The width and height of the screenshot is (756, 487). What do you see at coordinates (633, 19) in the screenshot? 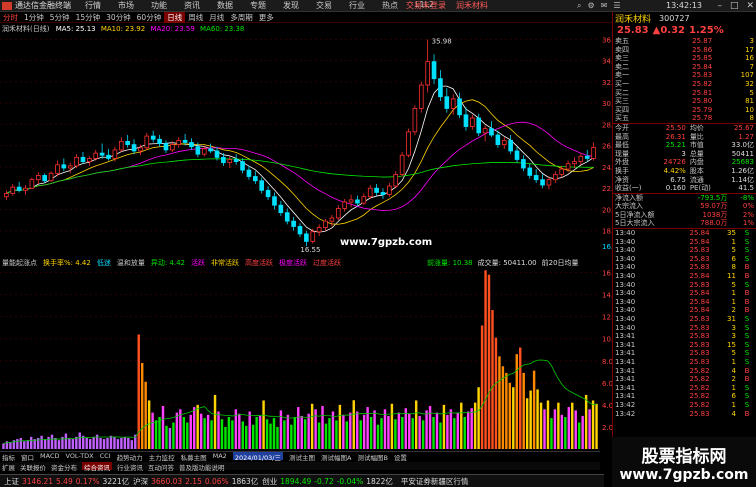
I see `stock-name: 润禾材料` at bounding box center [633, 19].